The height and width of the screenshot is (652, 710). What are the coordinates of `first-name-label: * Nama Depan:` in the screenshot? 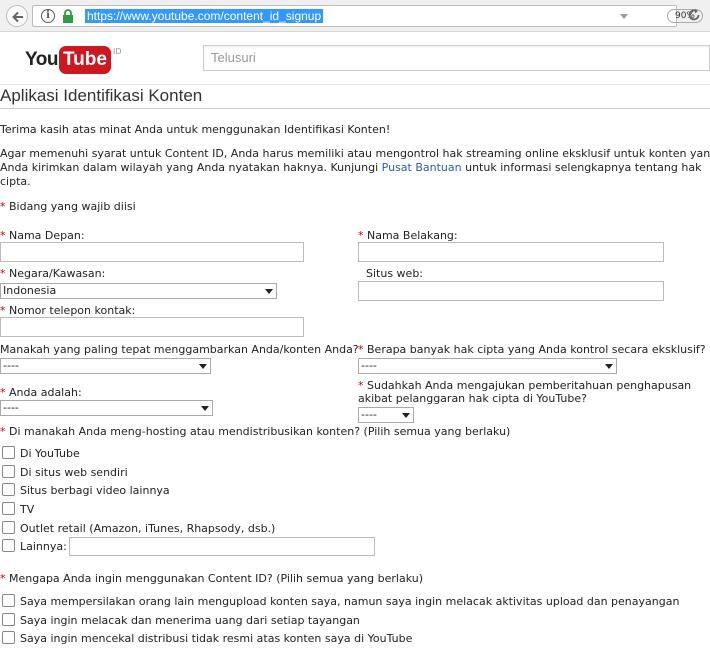 It's located at (42, 235).